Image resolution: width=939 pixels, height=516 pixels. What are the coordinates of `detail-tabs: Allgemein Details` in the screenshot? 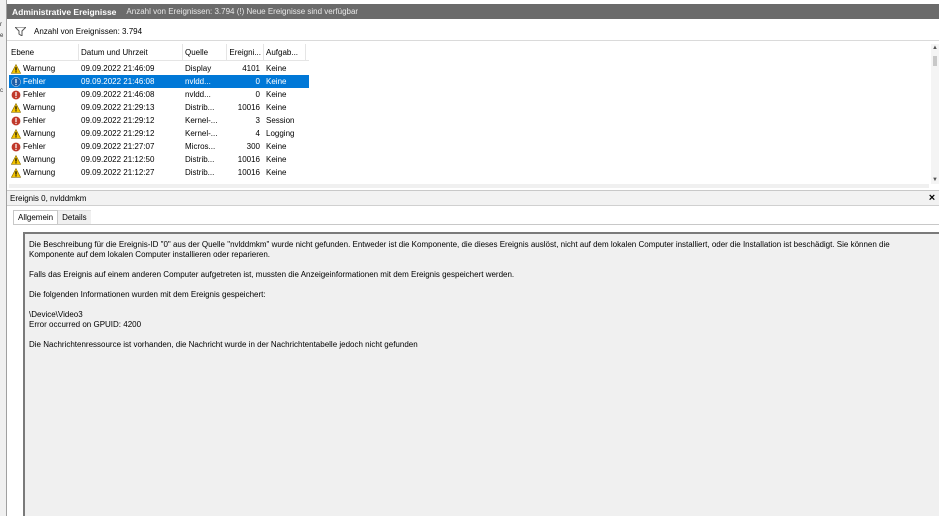 It's located at (52, 217).